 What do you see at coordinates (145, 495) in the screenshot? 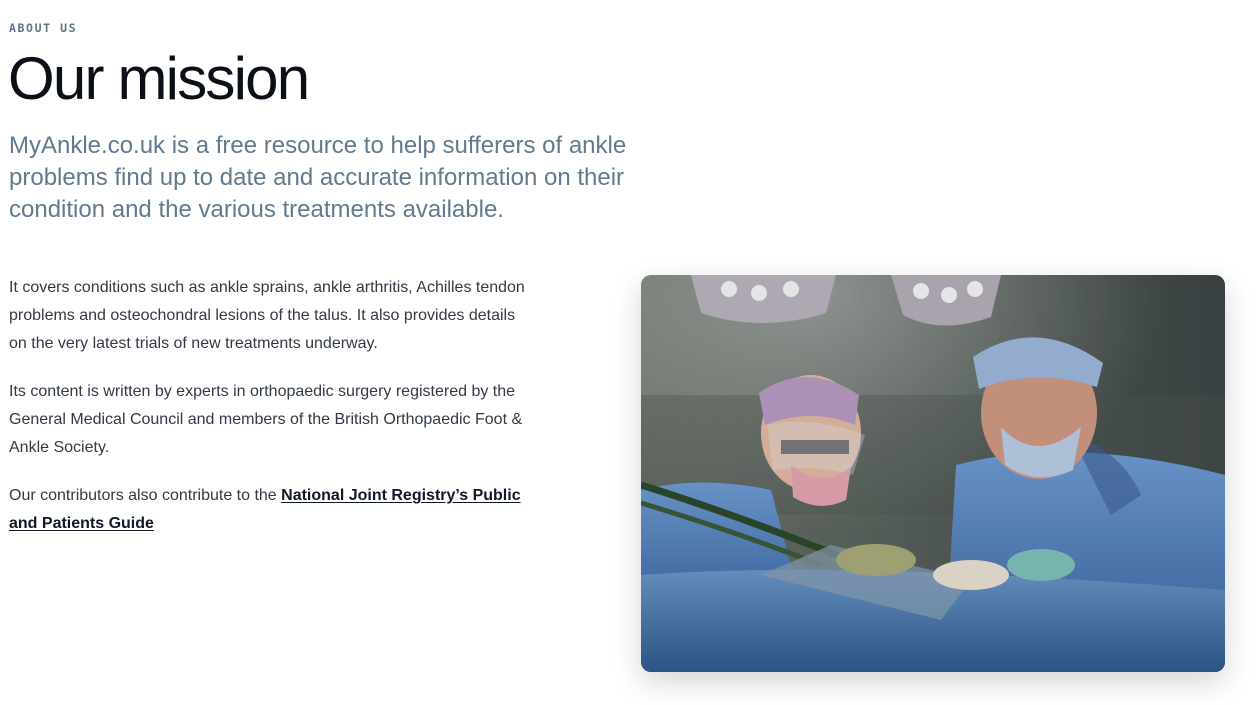
I see `contributors-text: Our contributors also contribute to the` at bounding box center [145, 495].